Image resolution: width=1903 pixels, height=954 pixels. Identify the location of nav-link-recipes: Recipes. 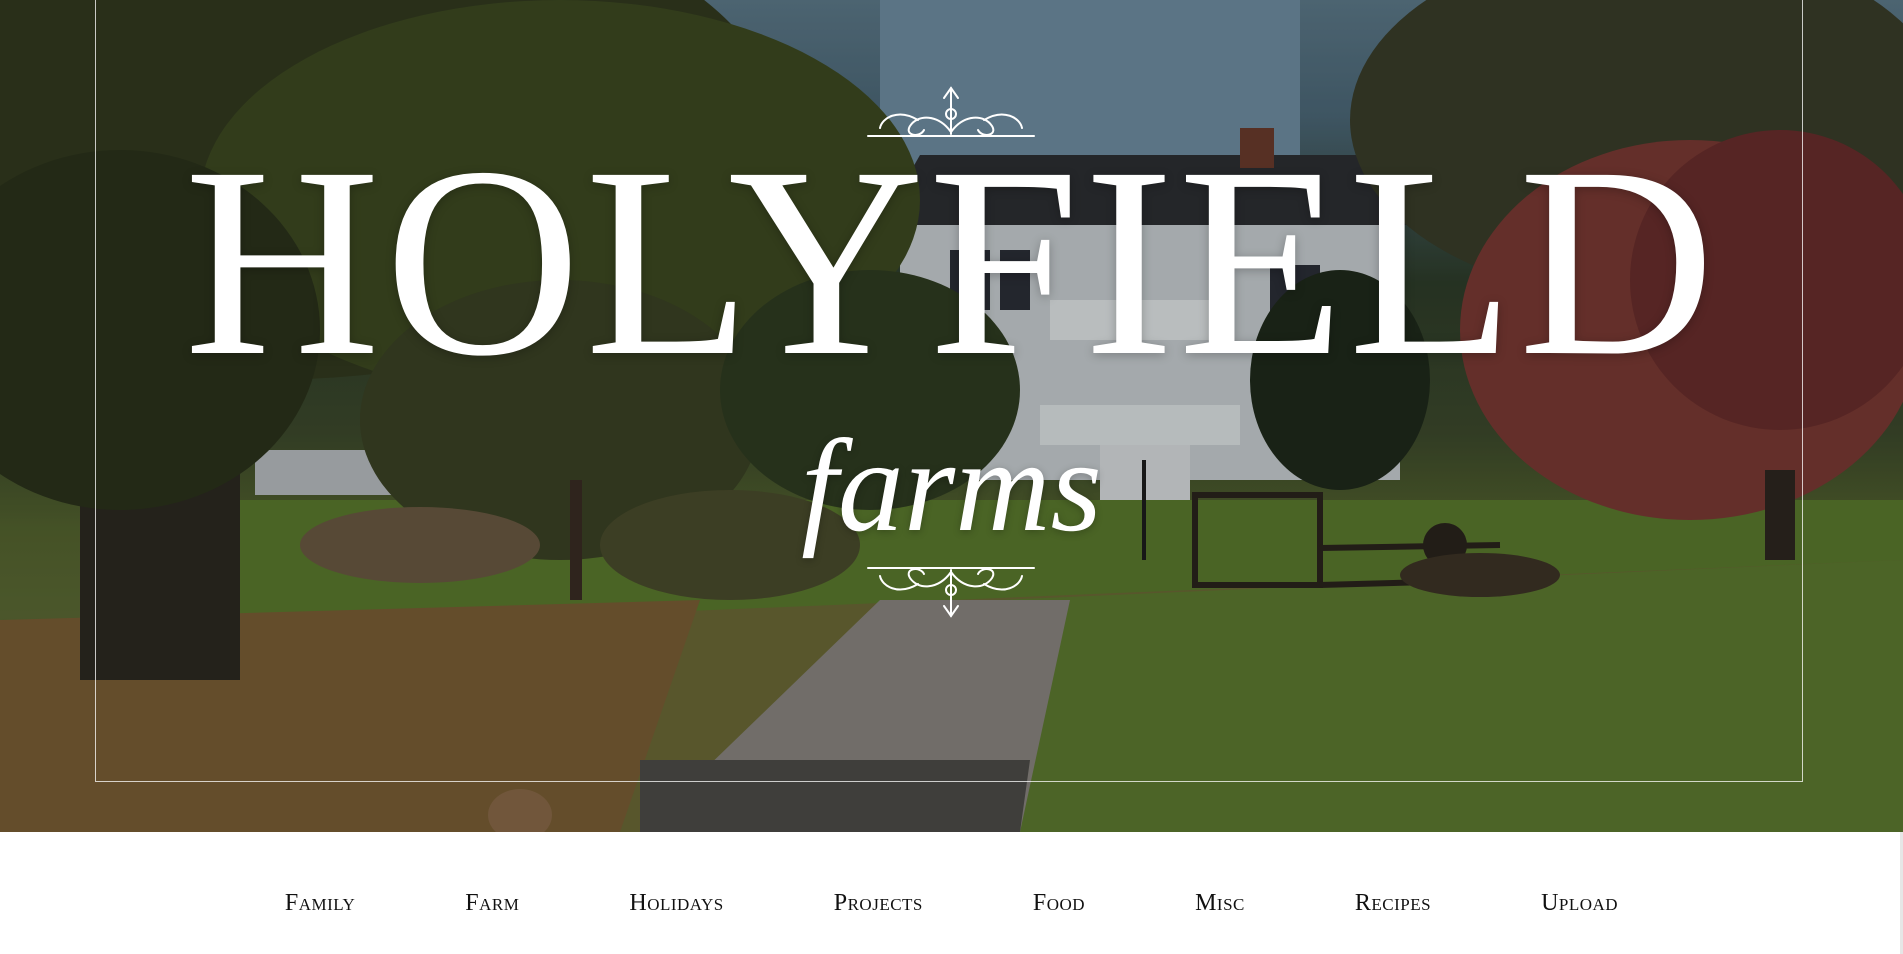
(1393, 903).